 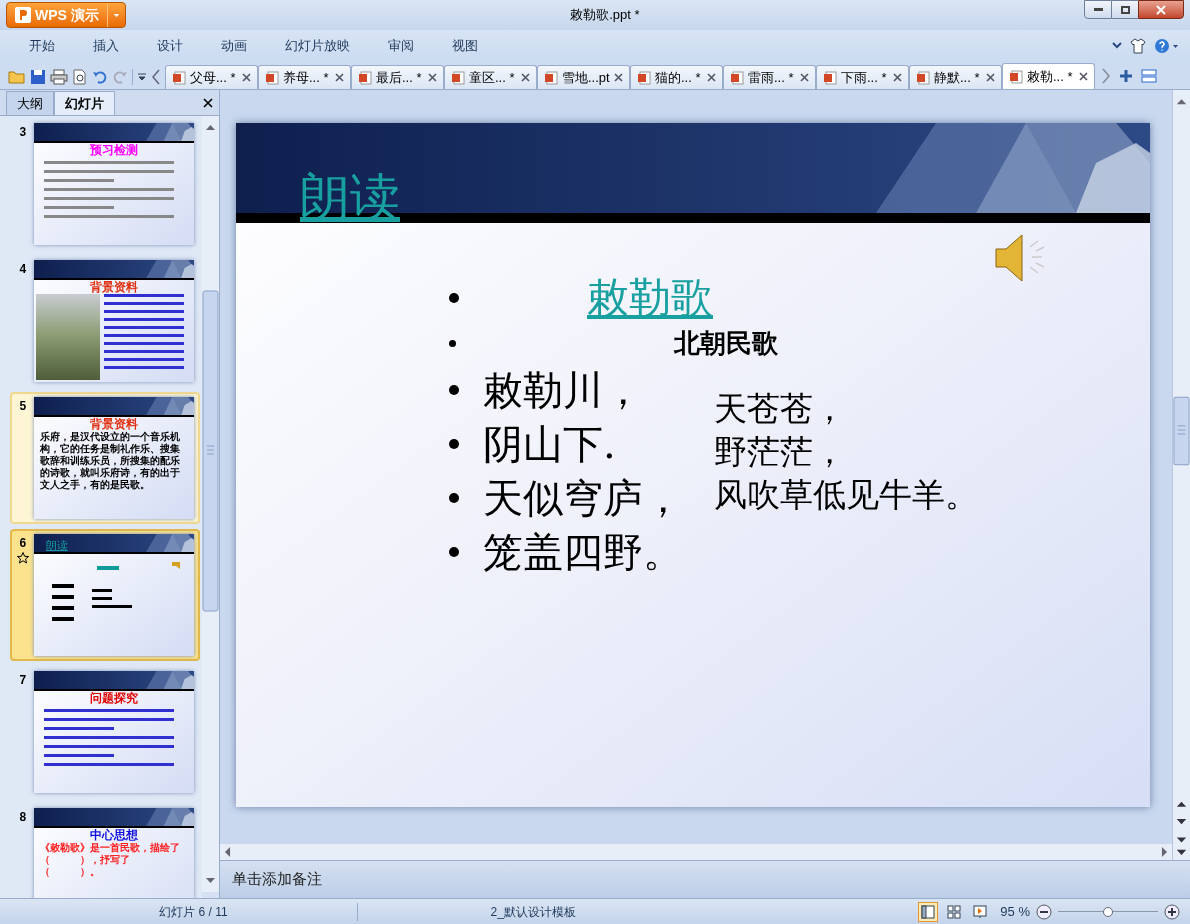 I want to click on zoom-slider-thumb, so click(x=1108, y=911).